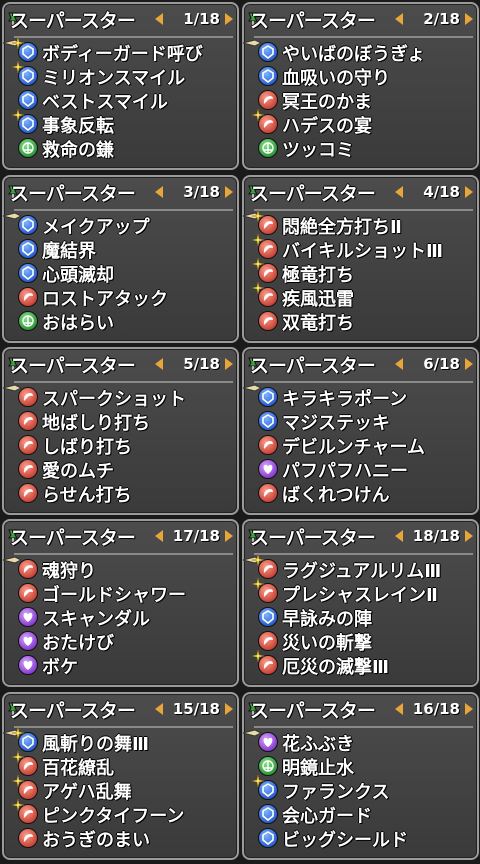  What do you see at coordinates (363, 814) in the screenshot?
I see `skill-list-item: 会心ガード` at bounding box center [363, 814].